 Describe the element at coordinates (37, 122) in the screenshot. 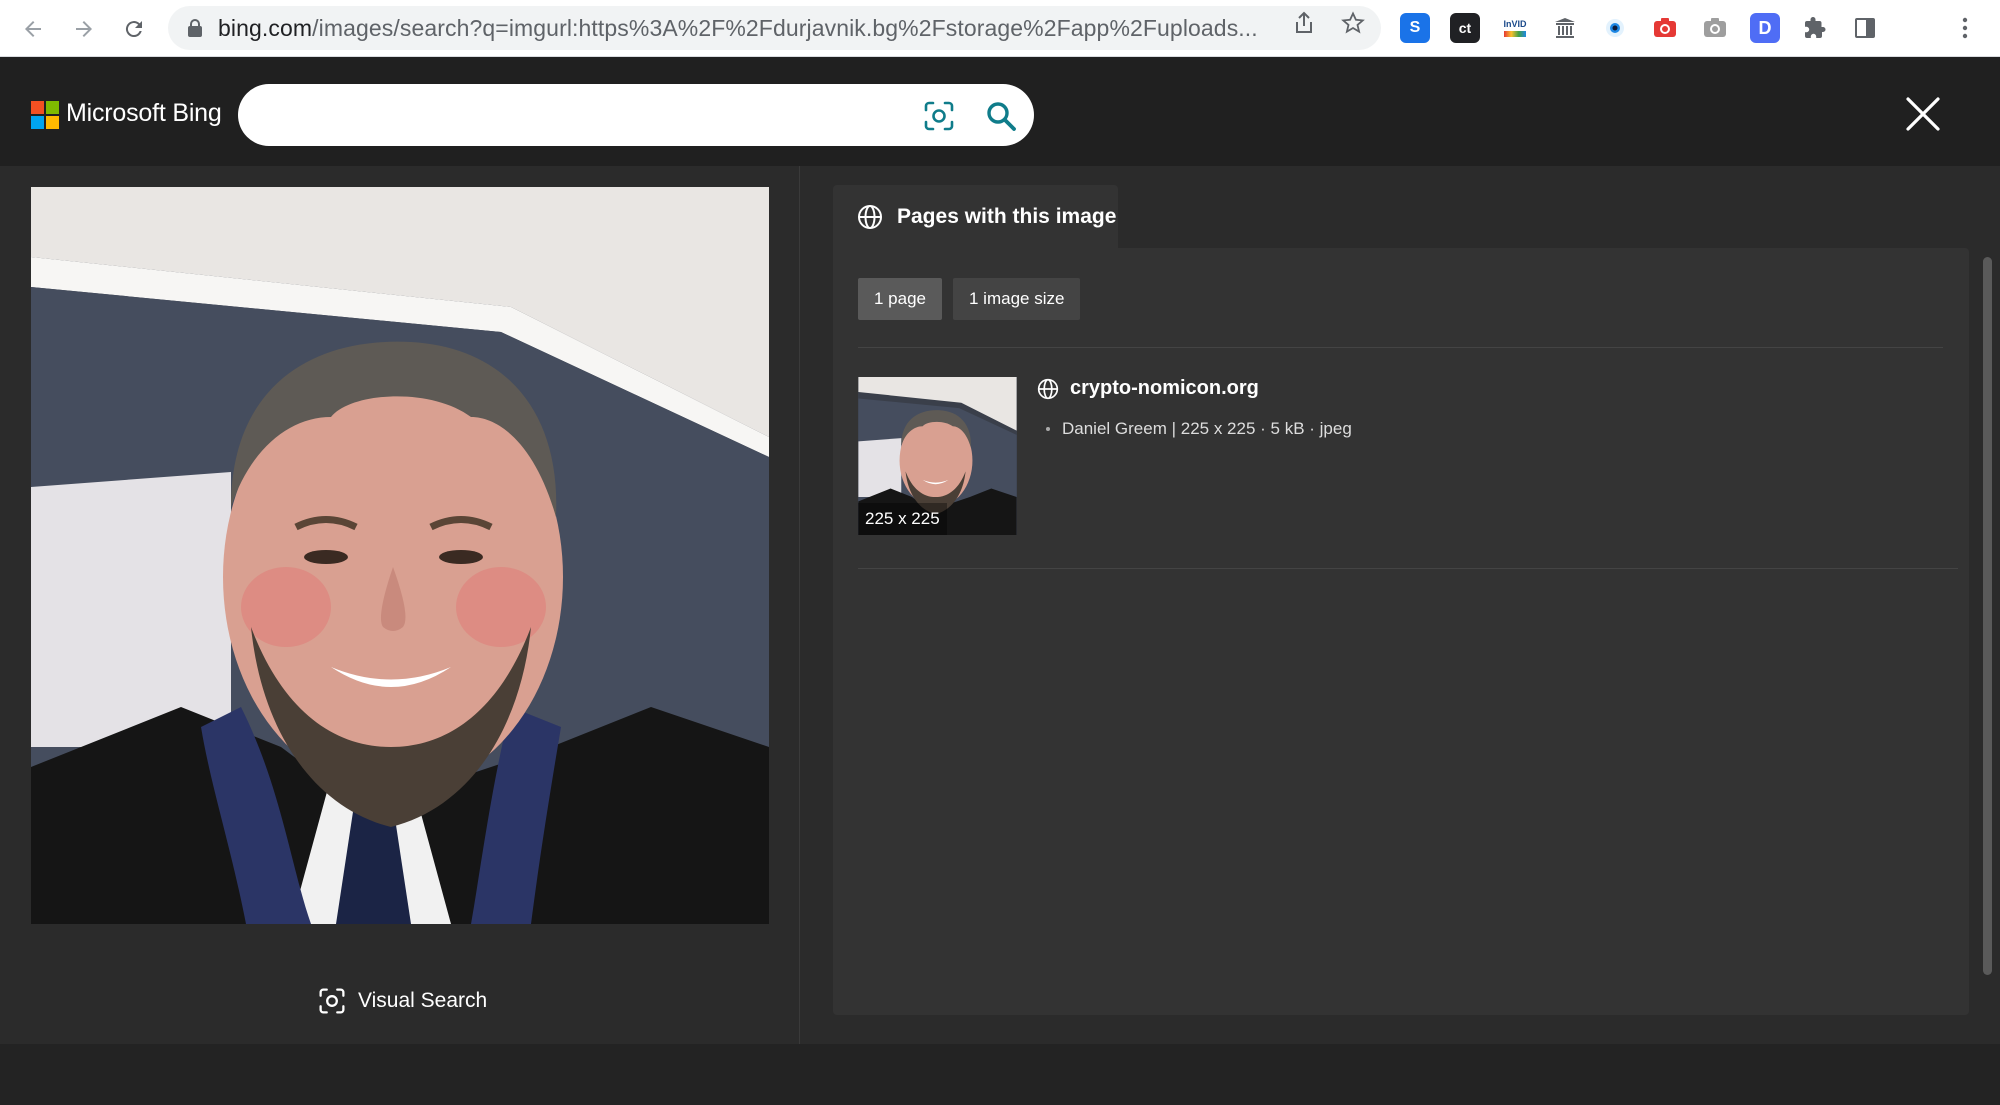

I see `logo-square-blue` at that location.